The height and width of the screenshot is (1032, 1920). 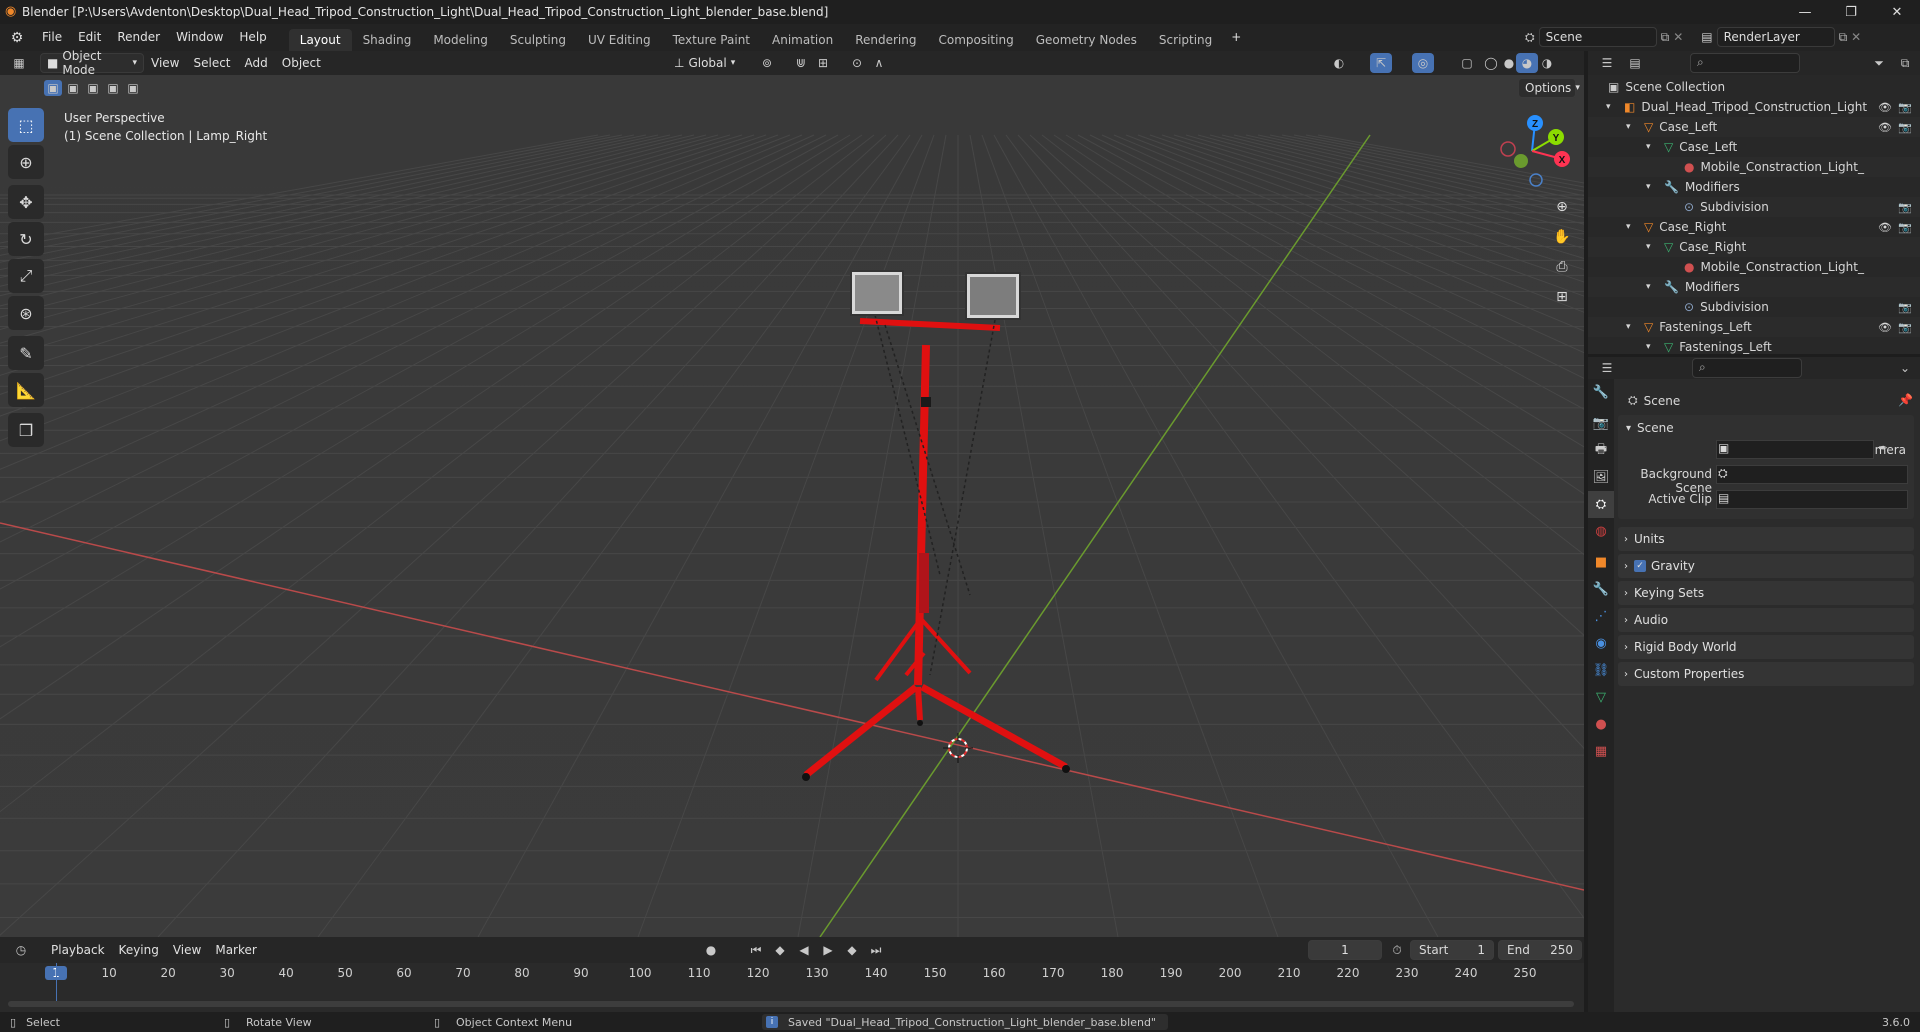 I want to click on gravity-panel: › ✓ Gravity, so click(x=1766, y=566).